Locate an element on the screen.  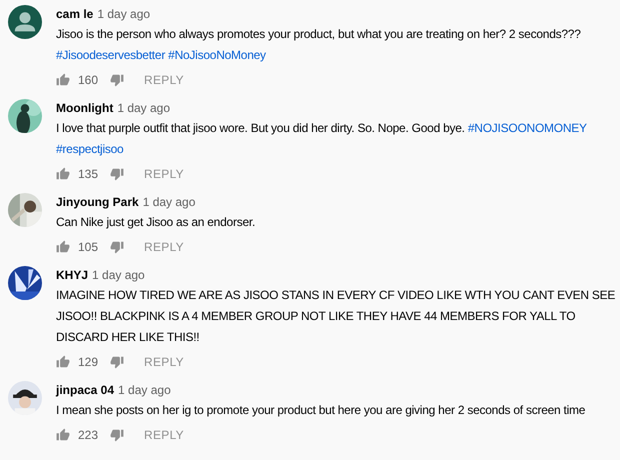
author-name: cam le is located at coordinates (75, 14).